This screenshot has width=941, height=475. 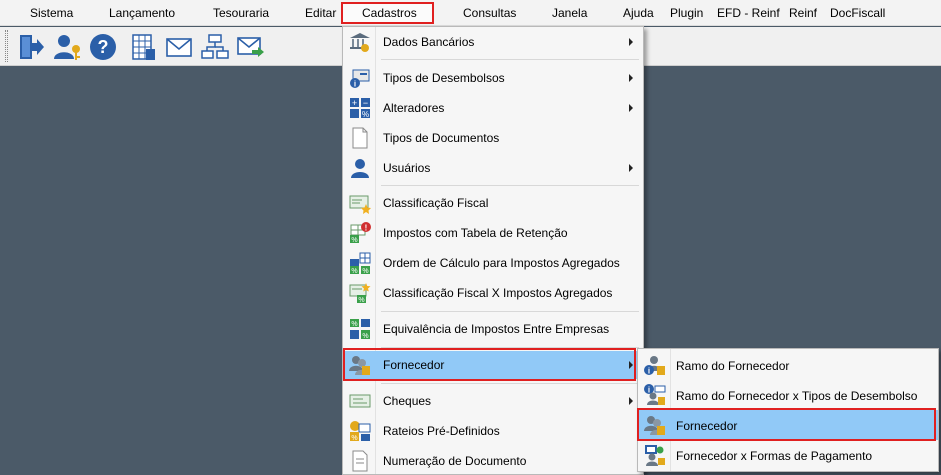 I want to click on menu-item-label: Usuários, so click(x=407, y=168).